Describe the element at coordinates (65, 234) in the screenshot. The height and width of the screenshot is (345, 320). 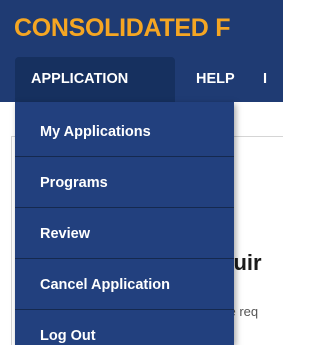
I see `menu-item-label: Review` at that location.